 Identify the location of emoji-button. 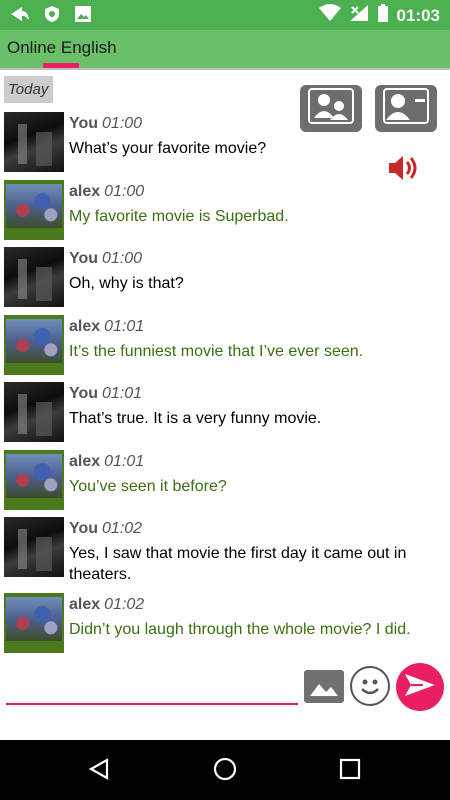
(370, 686).